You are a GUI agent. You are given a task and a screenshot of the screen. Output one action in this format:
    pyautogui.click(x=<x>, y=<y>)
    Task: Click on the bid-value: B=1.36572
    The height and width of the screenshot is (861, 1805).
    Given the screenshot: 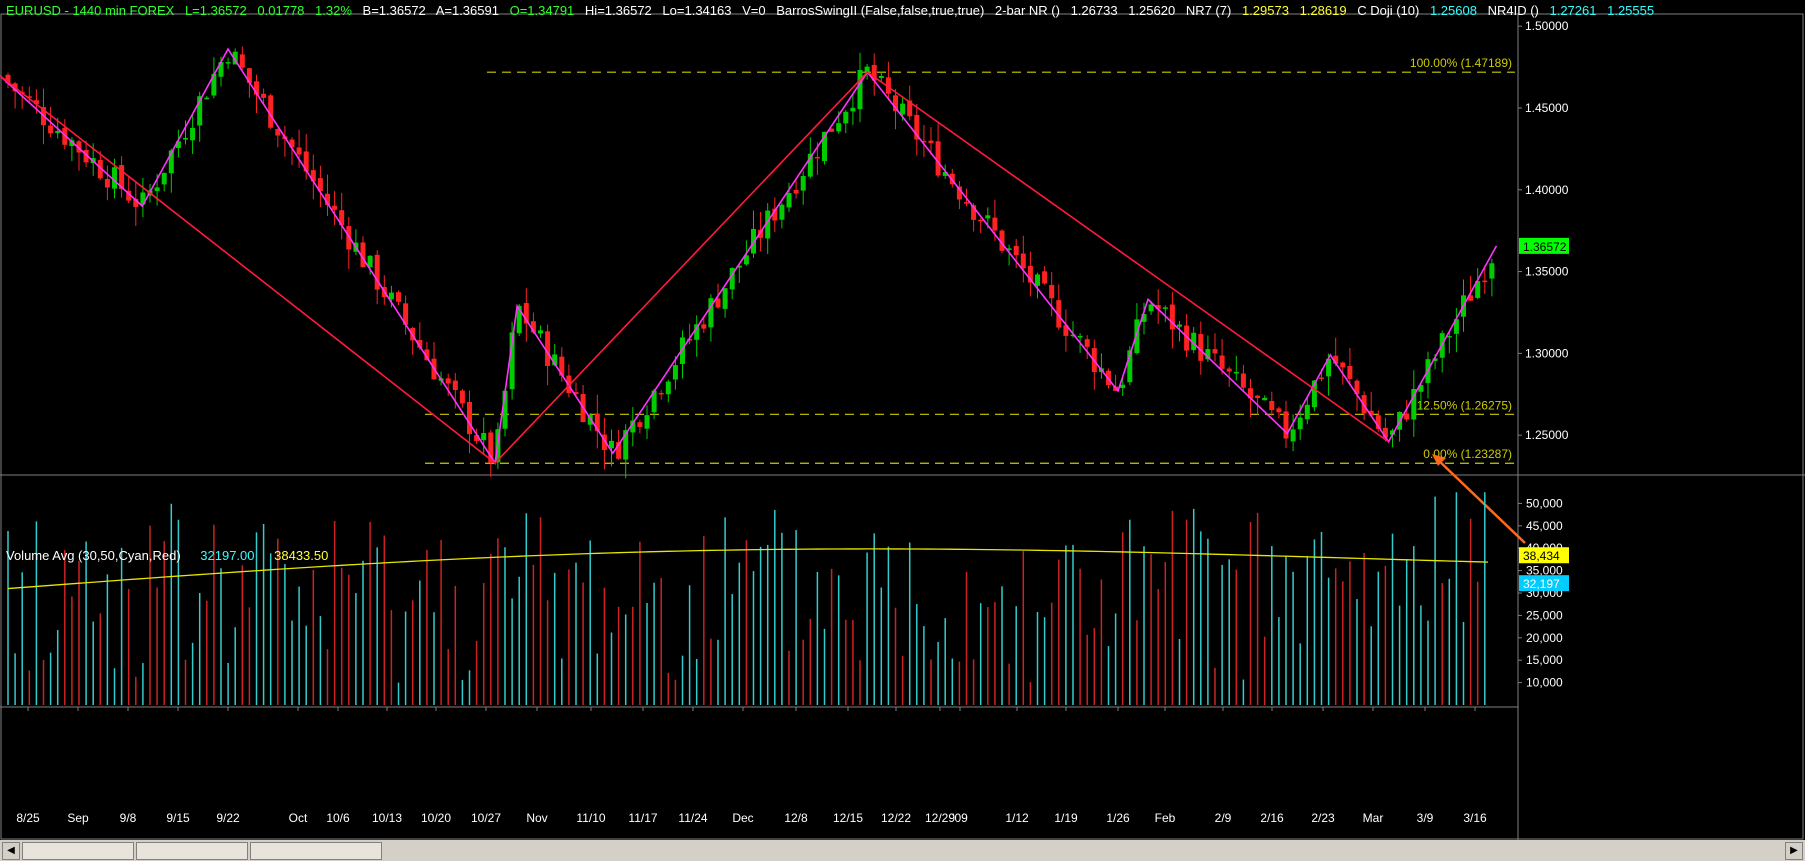 What is the action you would take?
    pyautogui.click(x=394, y=10)
    